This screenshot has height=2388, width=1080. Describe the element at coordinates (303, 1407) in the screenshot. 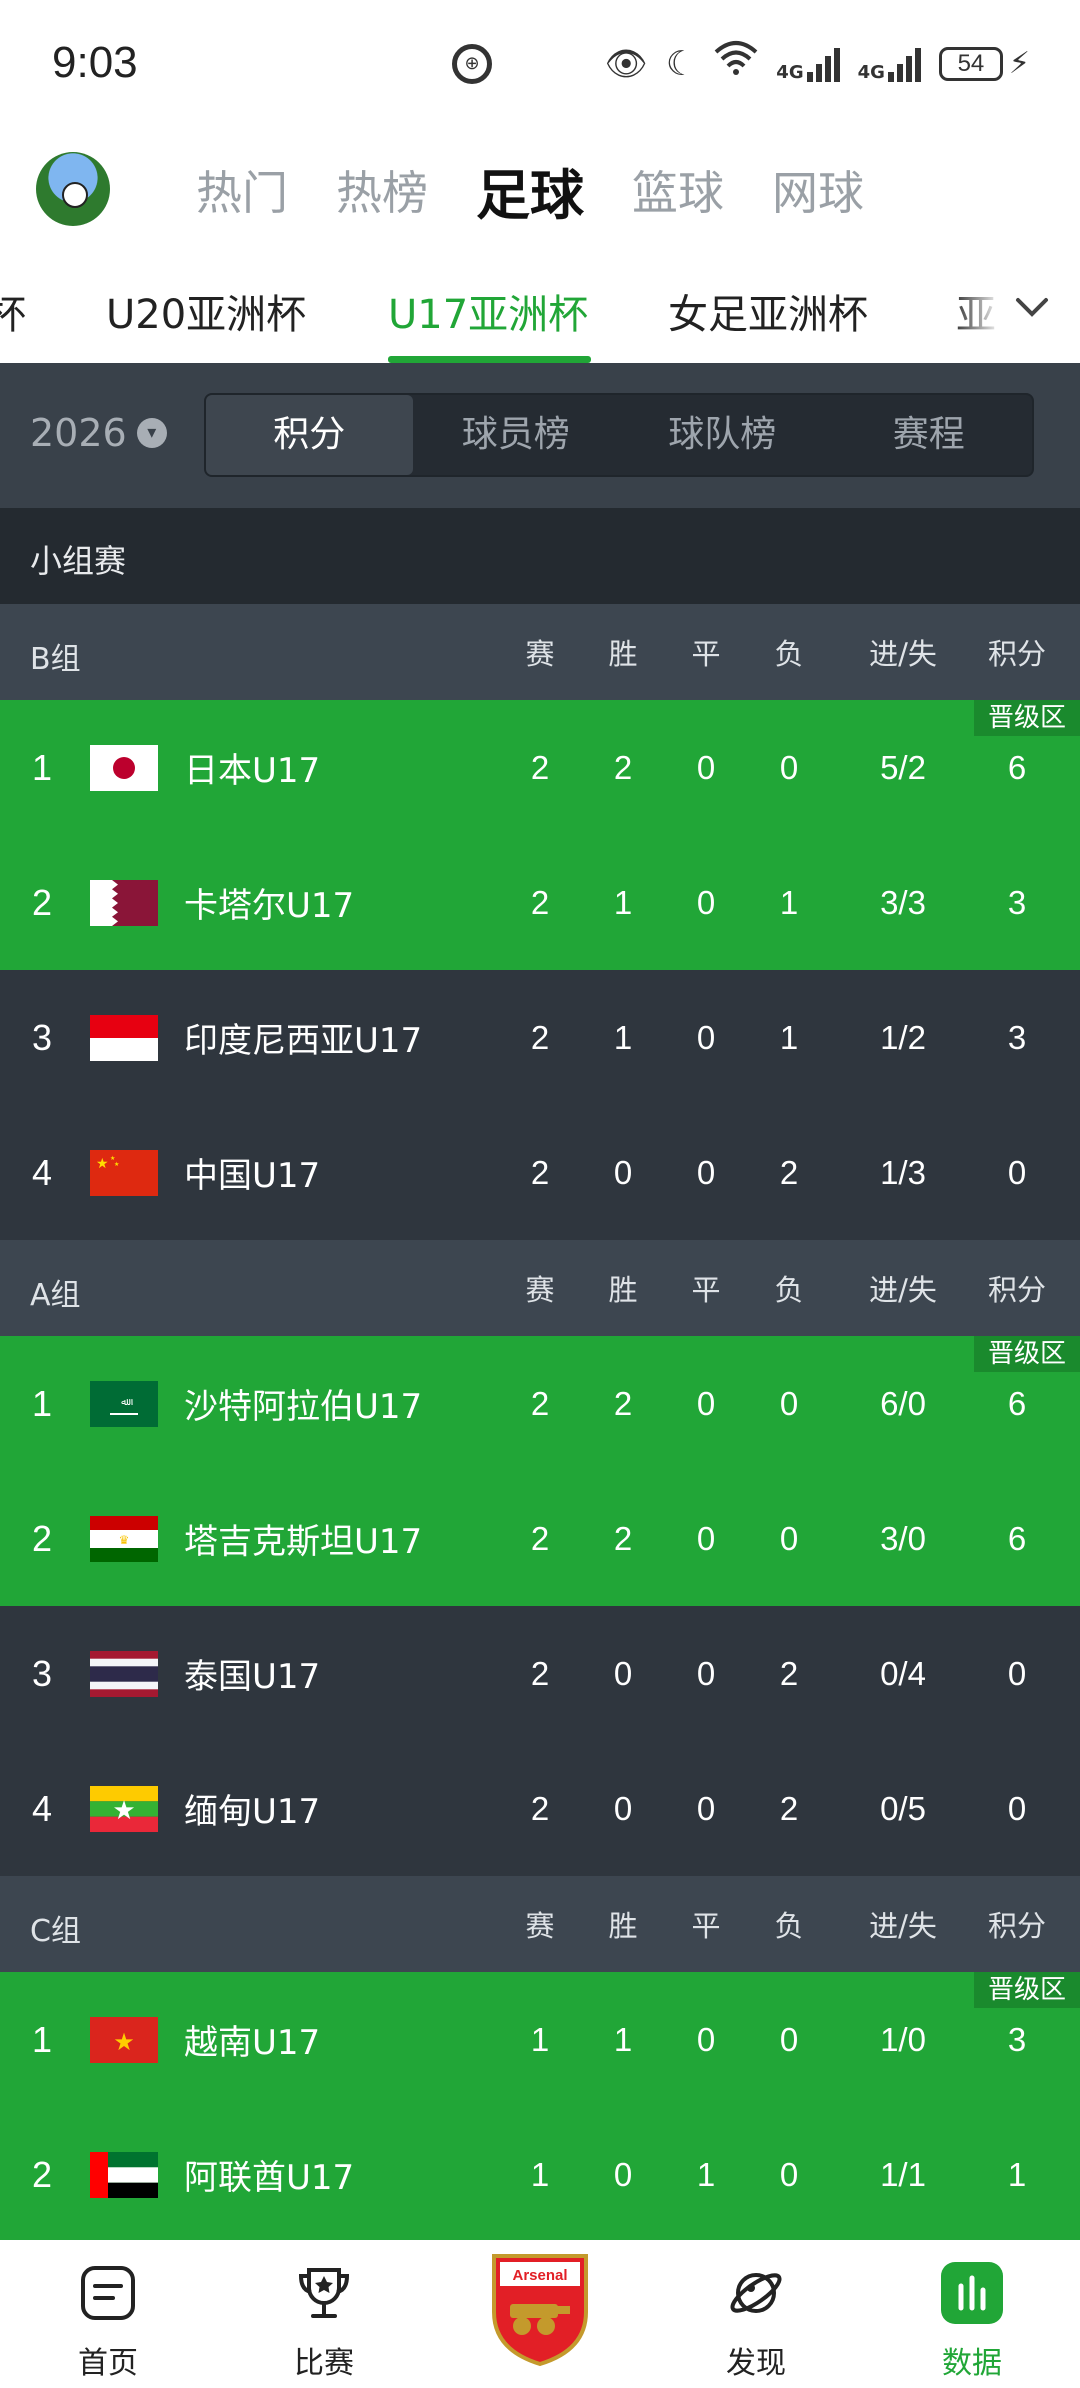

I see `team-name: 沙特阿拉伯U17` at that location.